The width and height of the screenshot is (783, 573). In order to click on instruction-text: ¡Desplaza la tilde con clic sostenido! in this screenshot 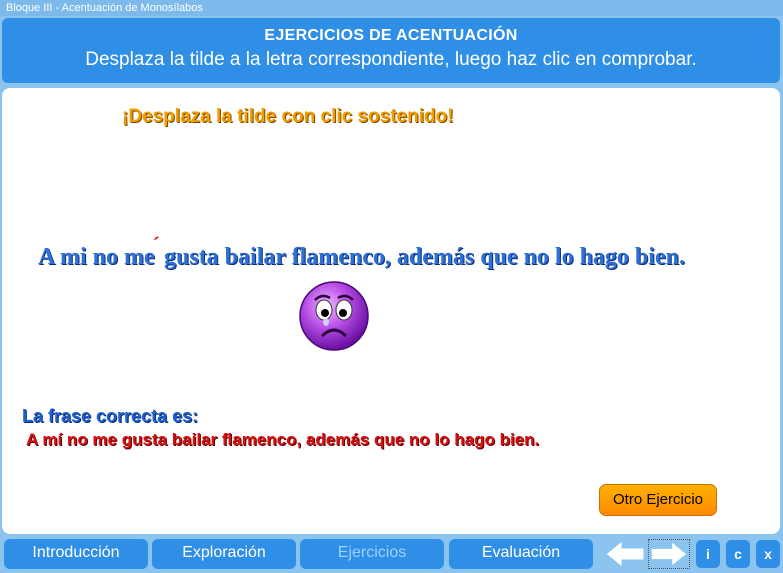, I will do `click(288, 116)`.